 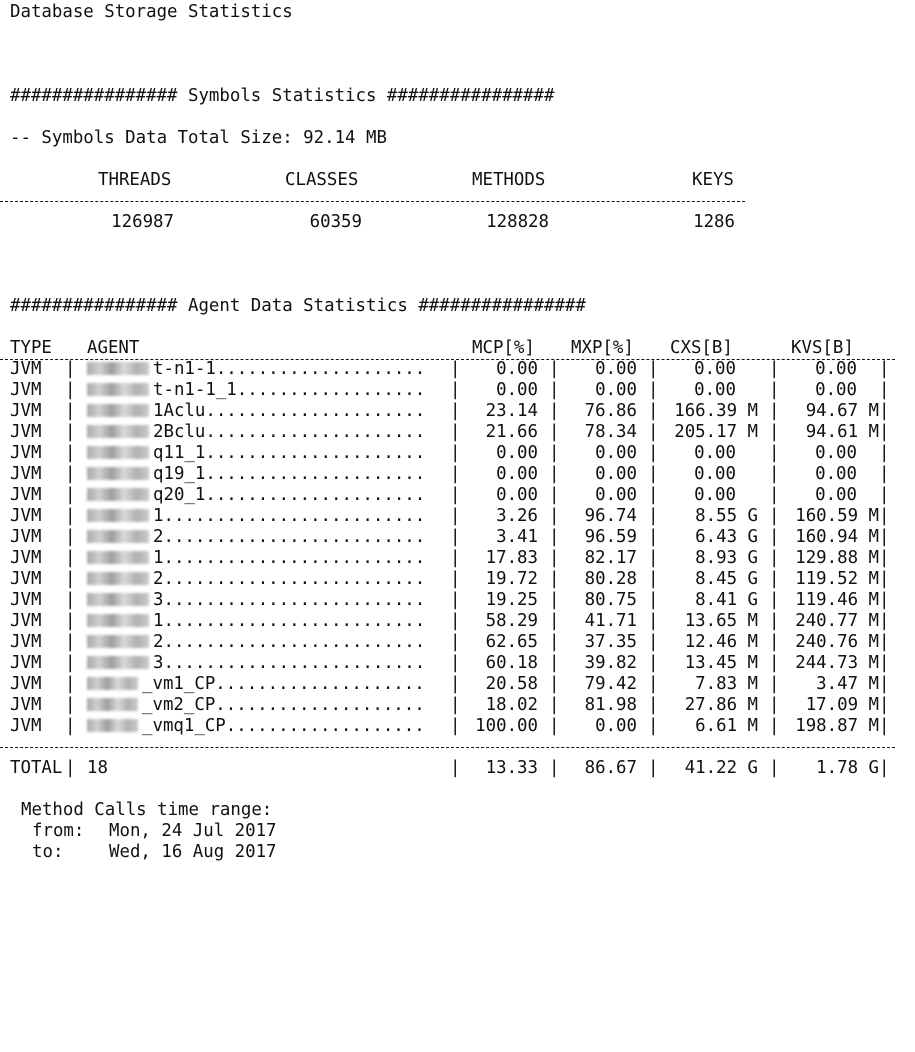 I want to click on agent-name: q11_1, so click(x=179, y=453).